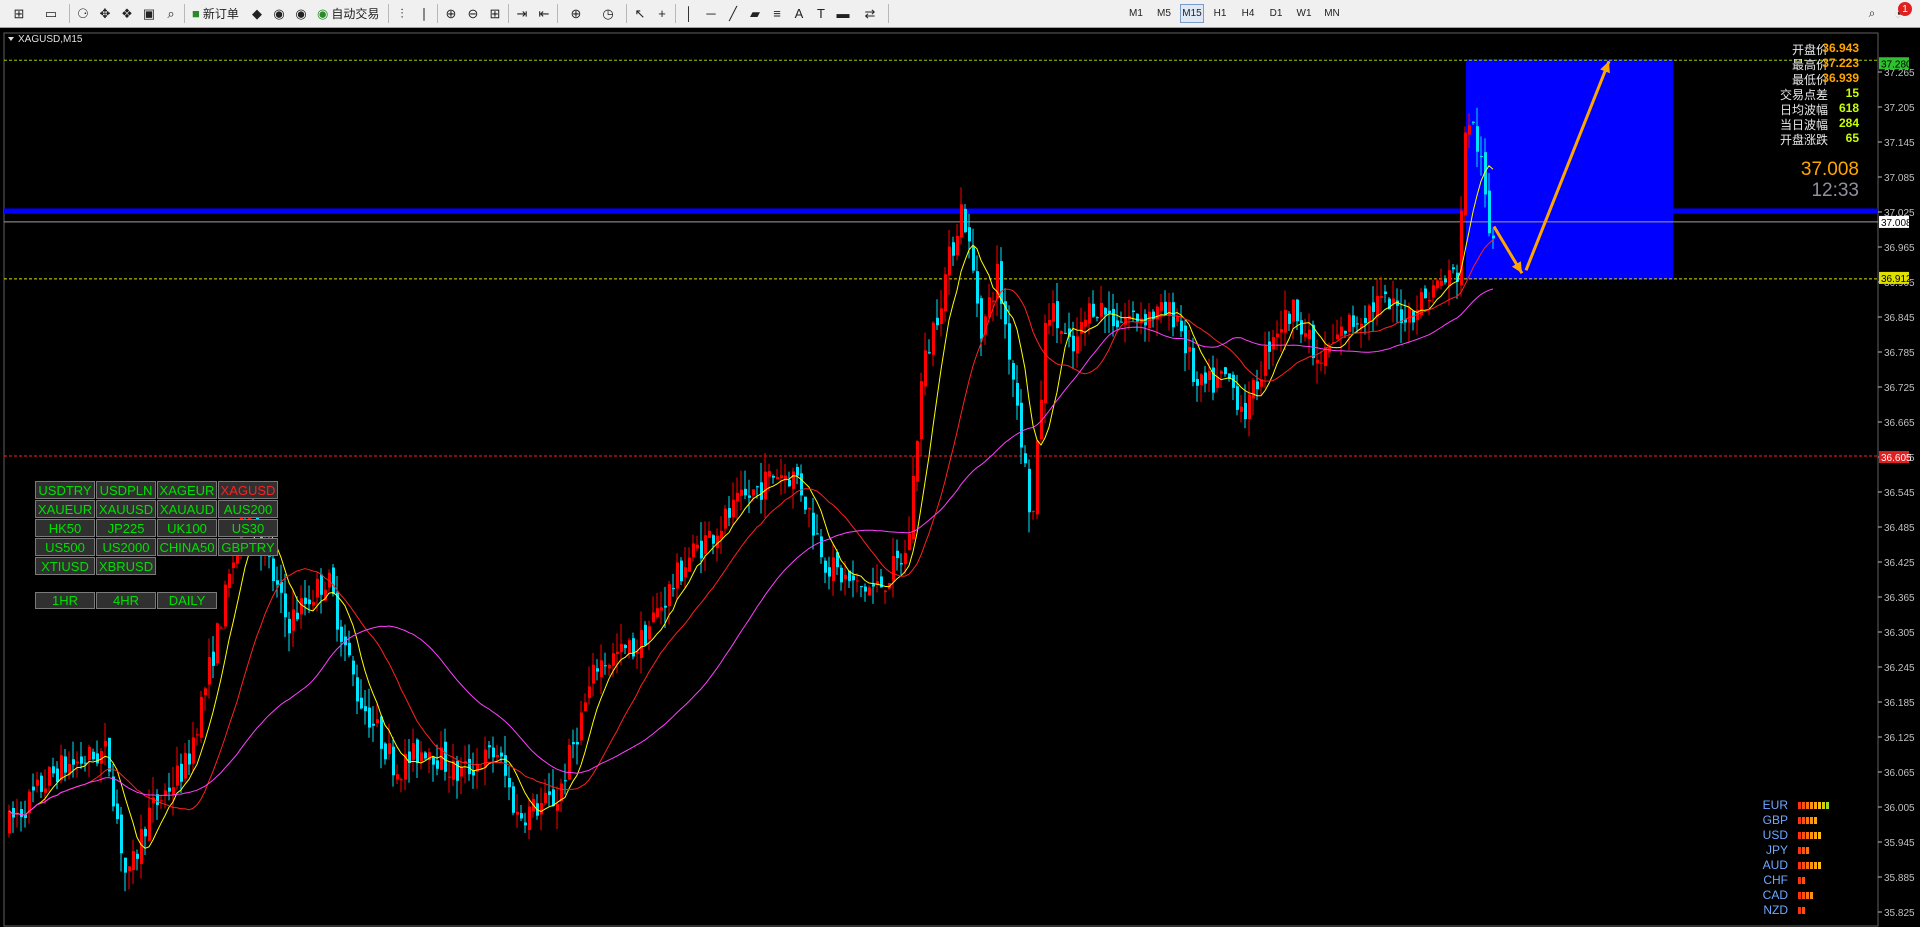 This screenshot has height=927, width=1920. What do you see at coordinates (1248, 13) in the screenshot?
I see `timeframe-h4: H4` at bounding box center [1248, 13].